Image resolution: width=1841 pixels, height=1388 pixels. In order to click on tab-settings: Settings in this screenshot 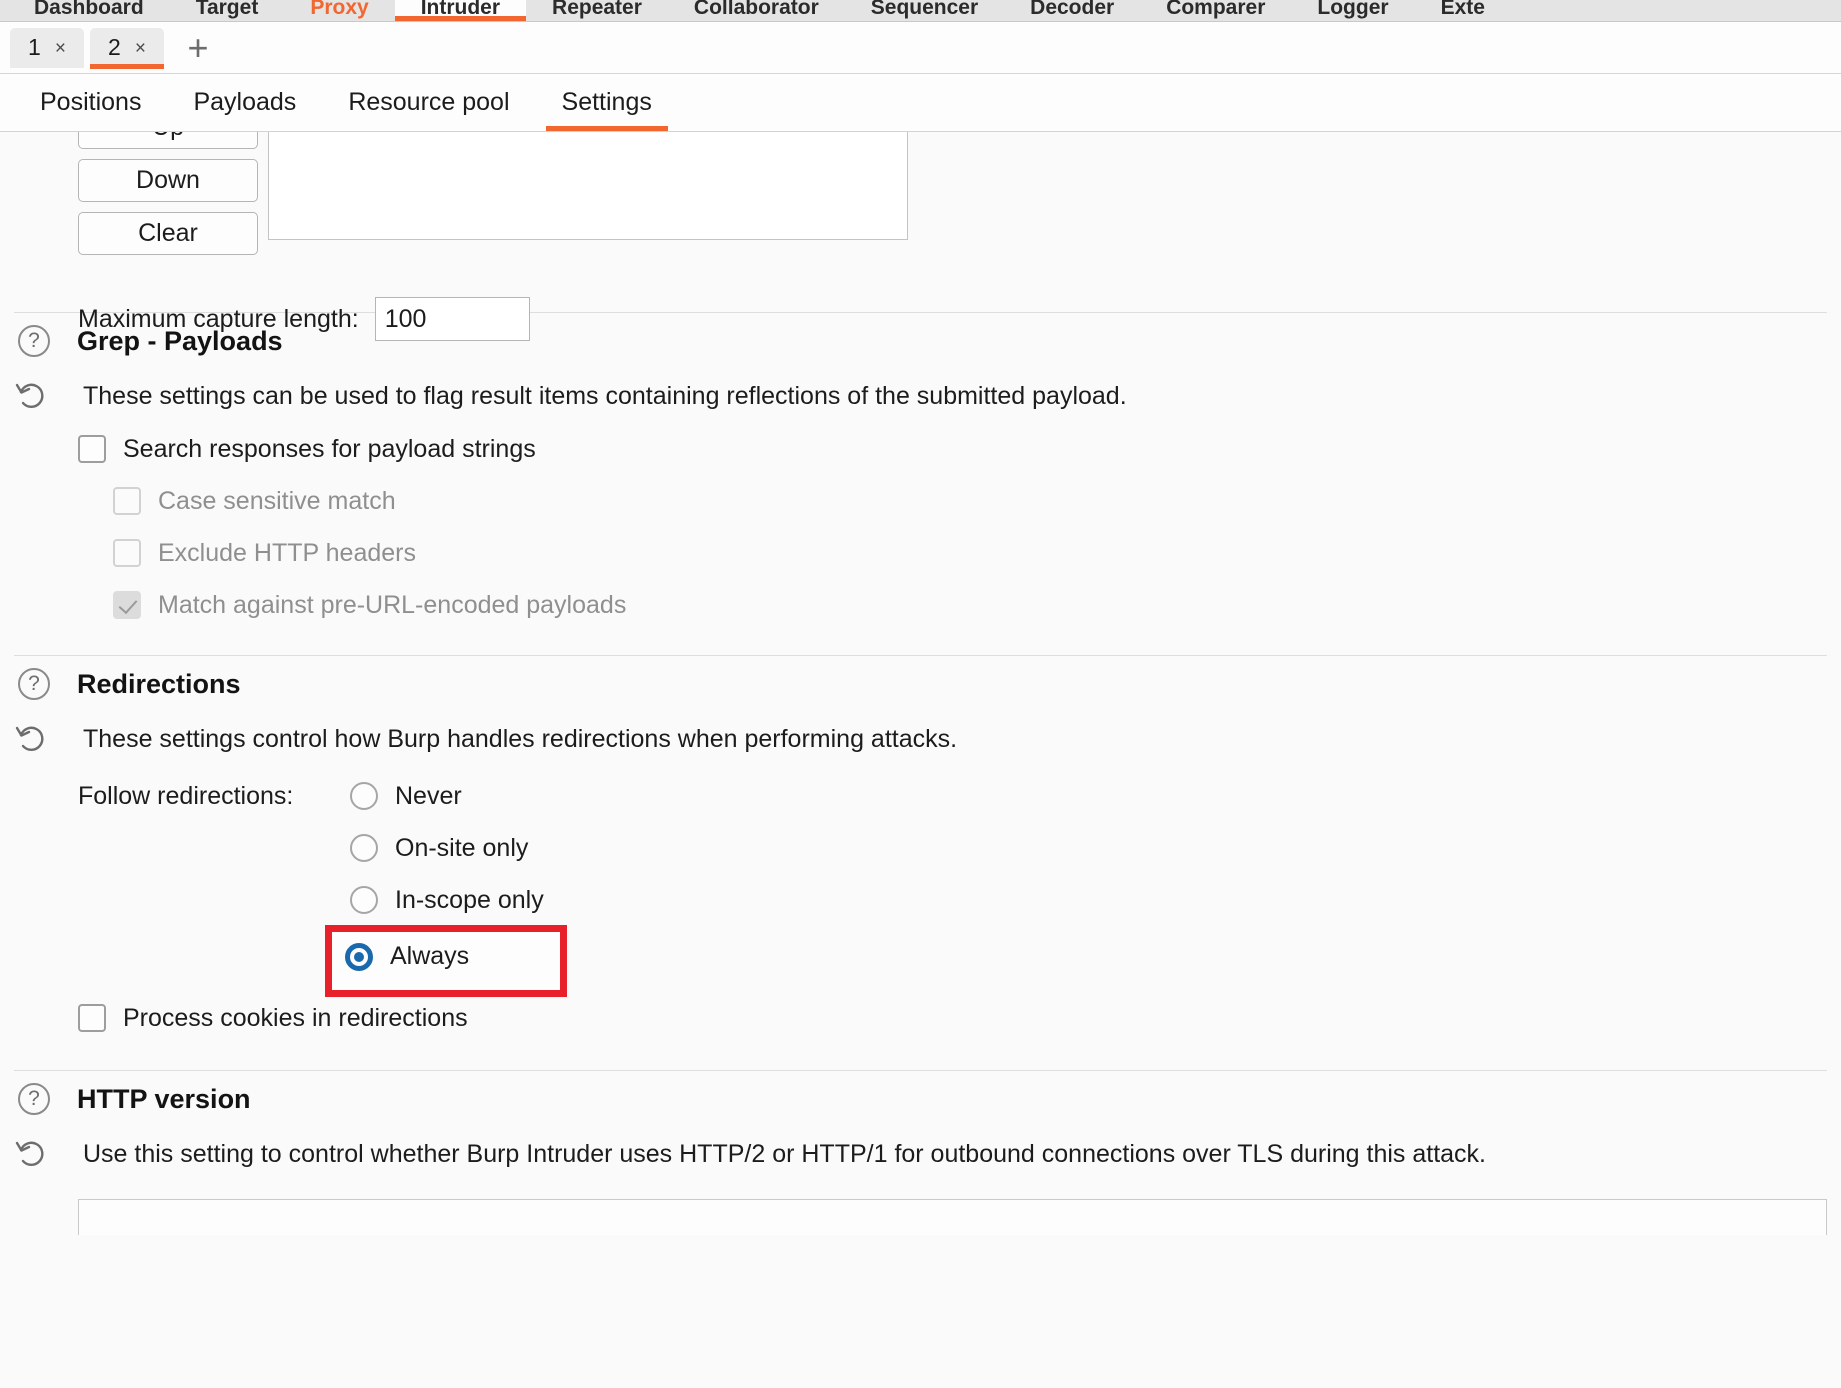, I will do `click(607, 102)`.